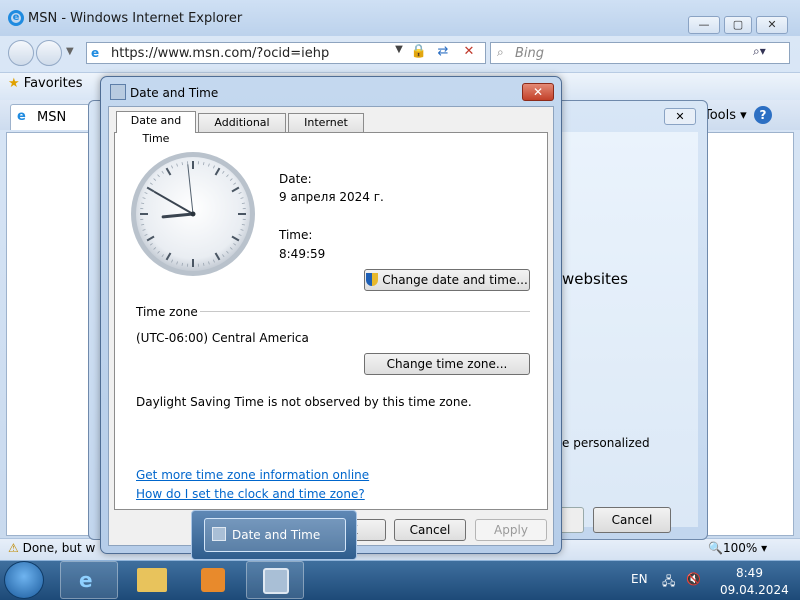  I want to click on time-value: 8:49:59, so click(302, 254).